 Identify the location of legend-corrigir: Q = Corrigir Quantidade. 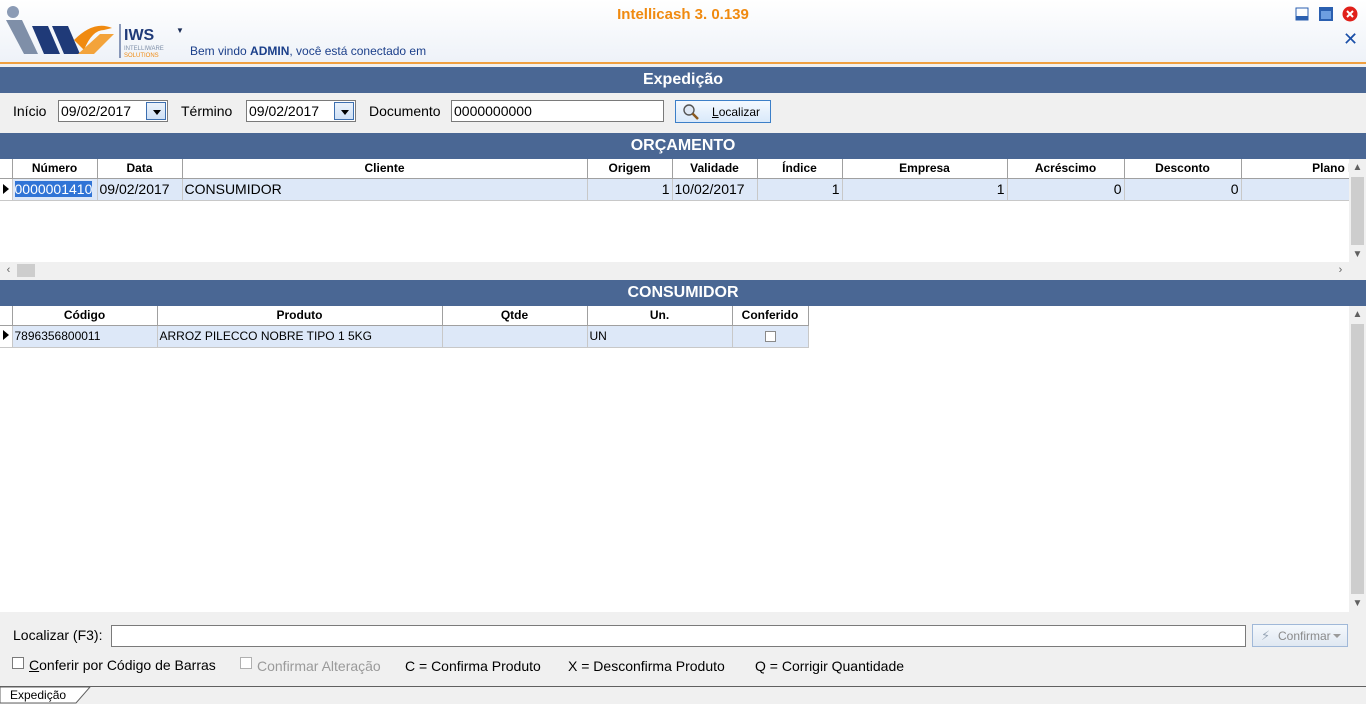
(830, 666).